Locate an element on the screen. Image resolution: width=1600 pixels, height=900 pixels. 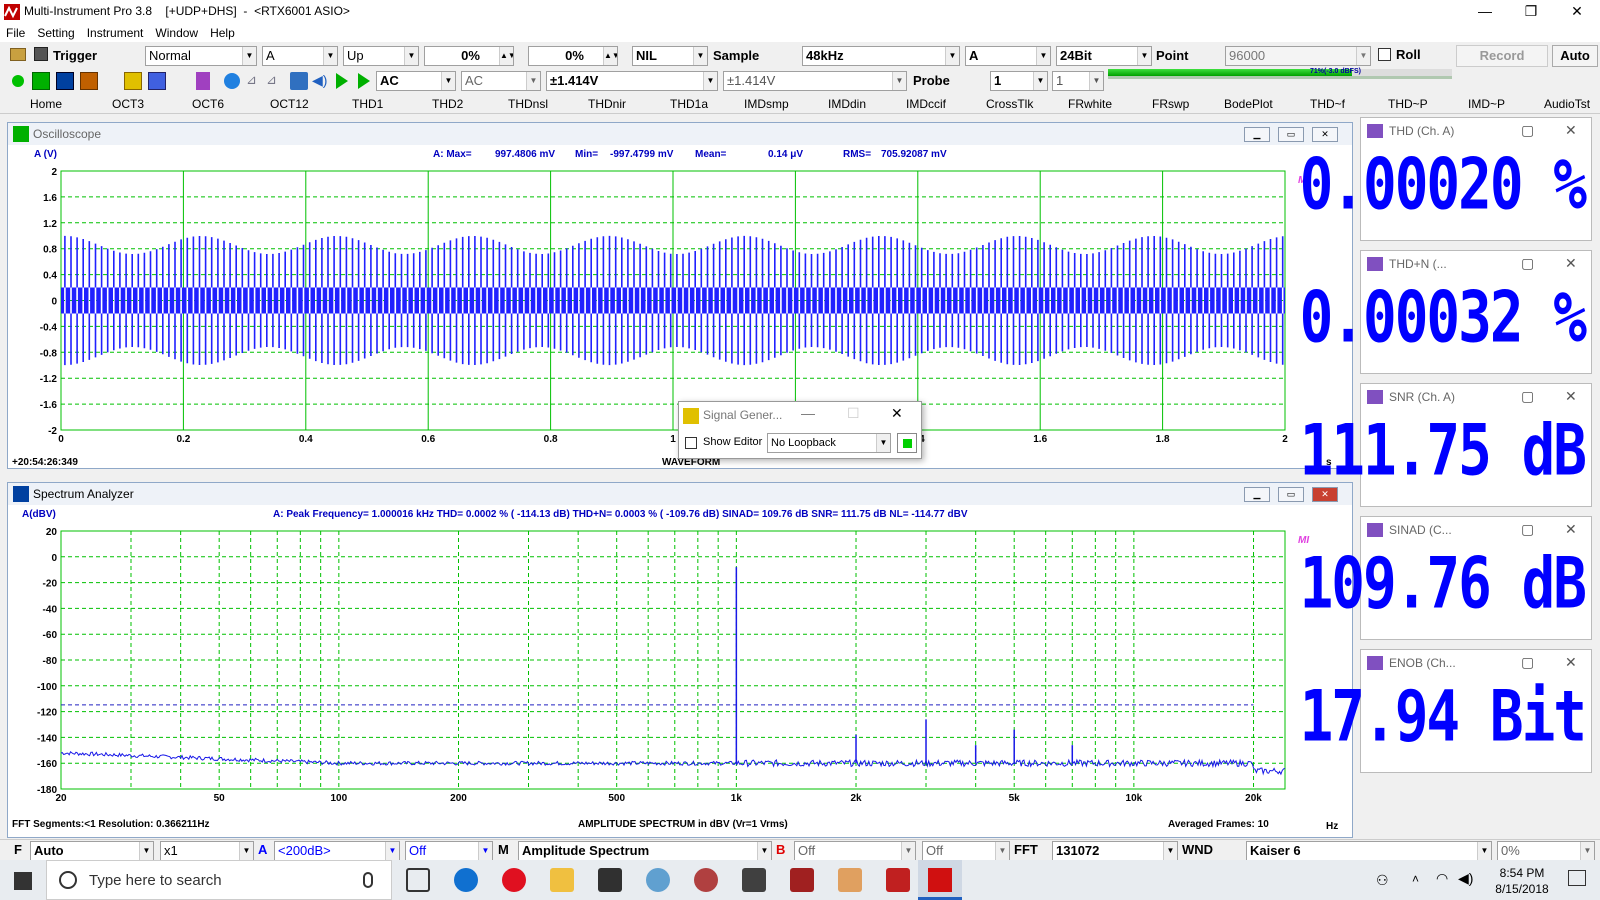
snr-meter: SNR (Ch. A) ▢ ✕ 111.75 dB is located at coordinates (1446, 445).